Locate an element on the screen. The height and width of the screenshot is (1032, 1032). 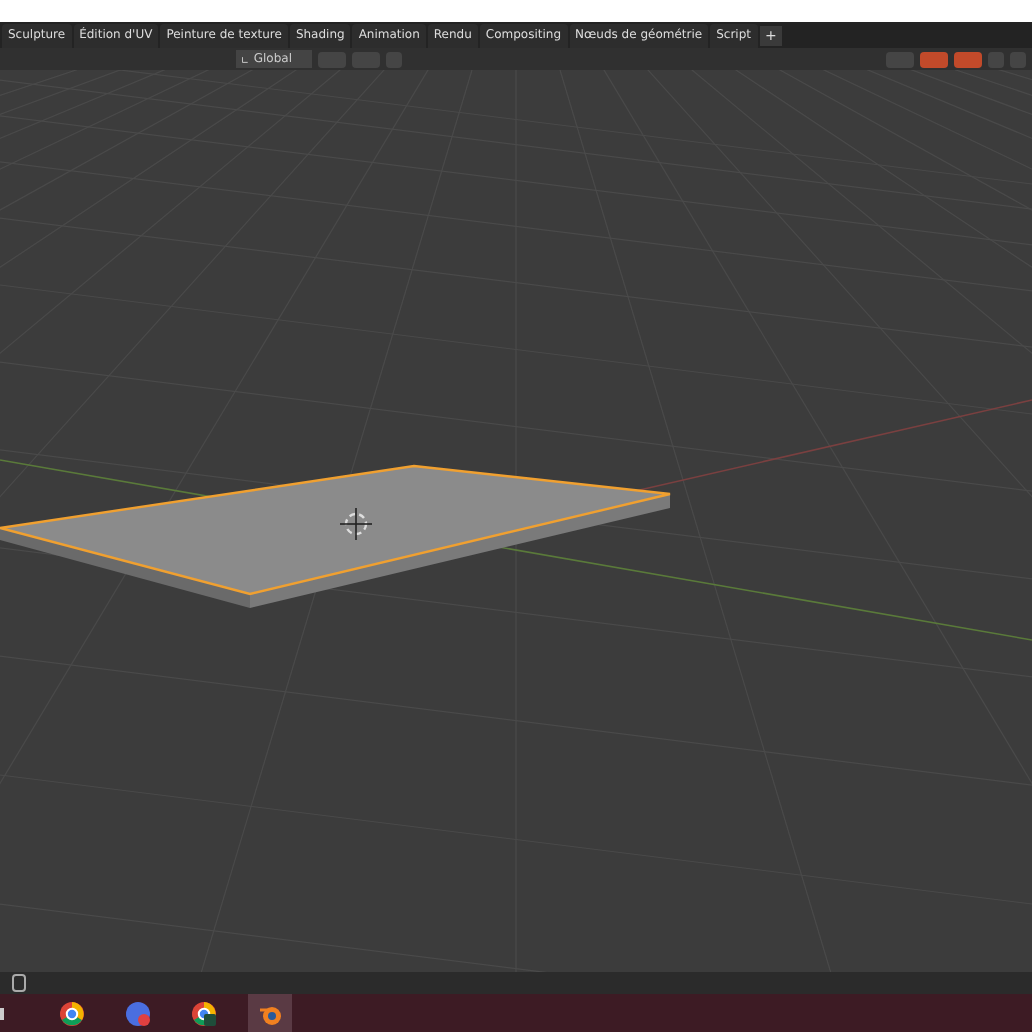
axes-icon is located at coordinates (245, 59).